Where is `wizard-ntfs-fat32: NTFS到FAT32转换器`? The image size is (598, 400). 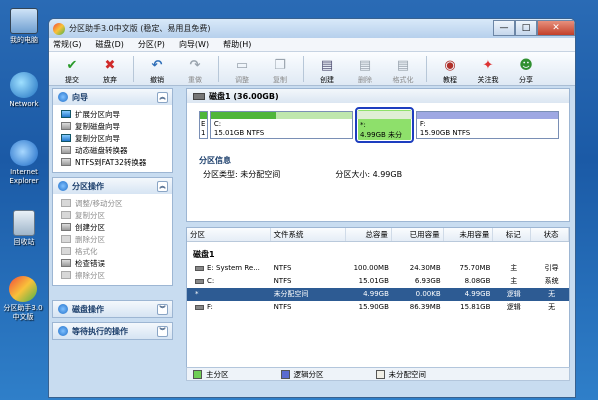
wizard-ntfs-fat32: NTFS到FAT32转换器 is located at coordinates (114, 162).